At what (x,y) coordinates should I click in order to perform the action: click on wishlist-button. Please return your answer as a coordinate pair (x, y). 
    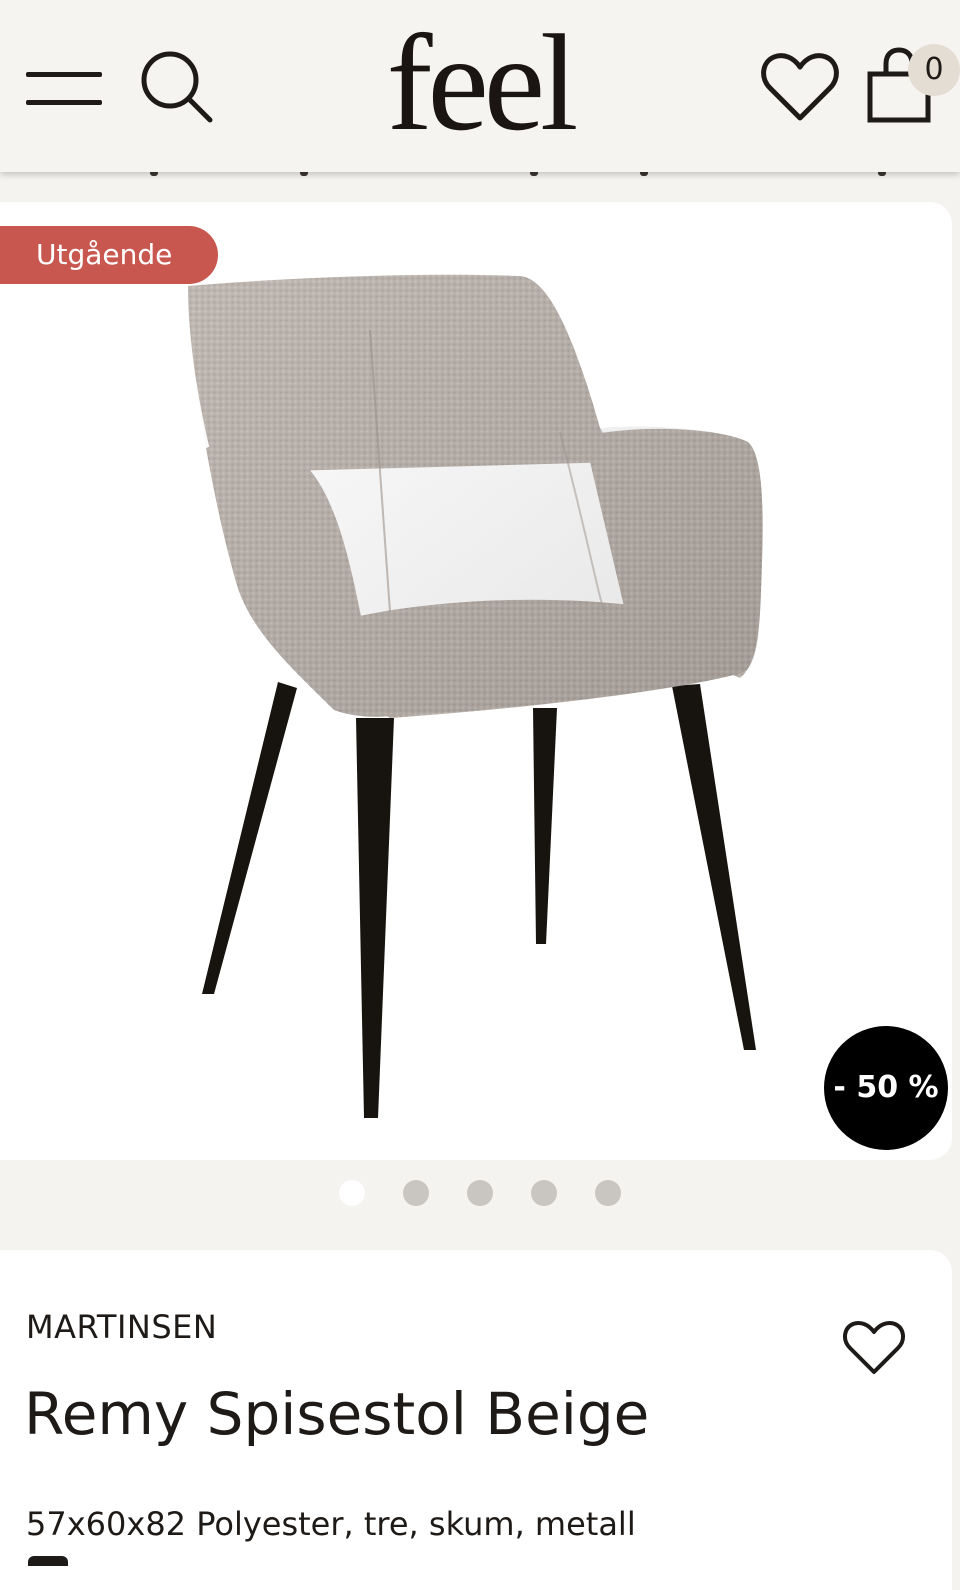
    Looking at the image, I should click on (800, 87).